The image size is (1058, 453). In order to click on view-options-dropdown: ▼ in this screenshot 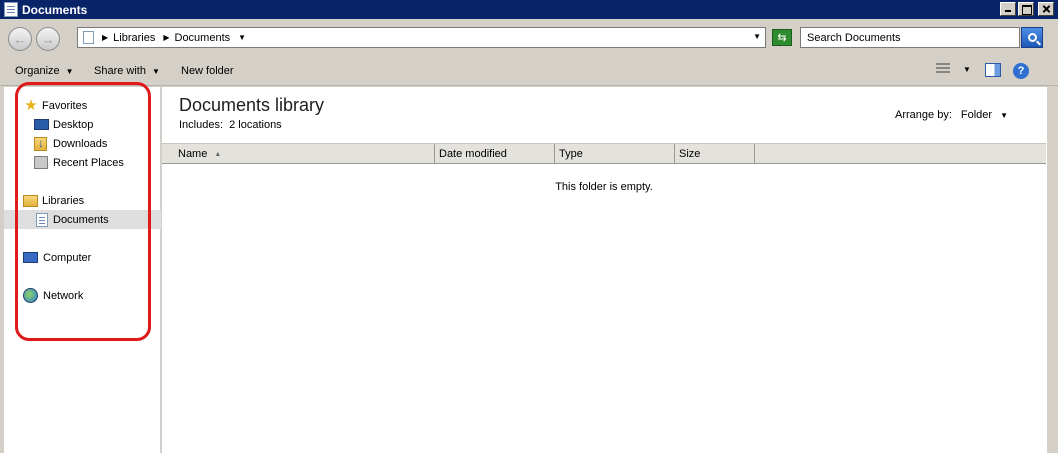, I will do `click(967, 69)`.